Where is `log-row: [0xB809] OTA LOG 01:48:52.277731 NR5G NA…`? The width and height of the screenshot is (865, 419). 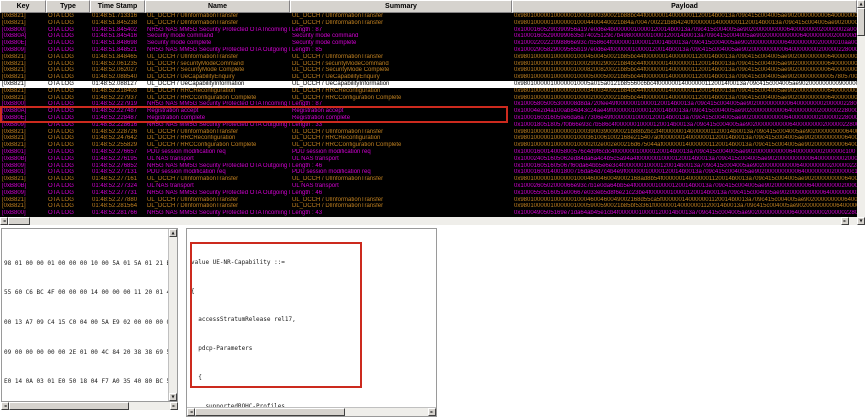 log-row: [0xB809] OTA LOG 01:48:52.277731 NR5G NA… is located at coordinates (428, 193).